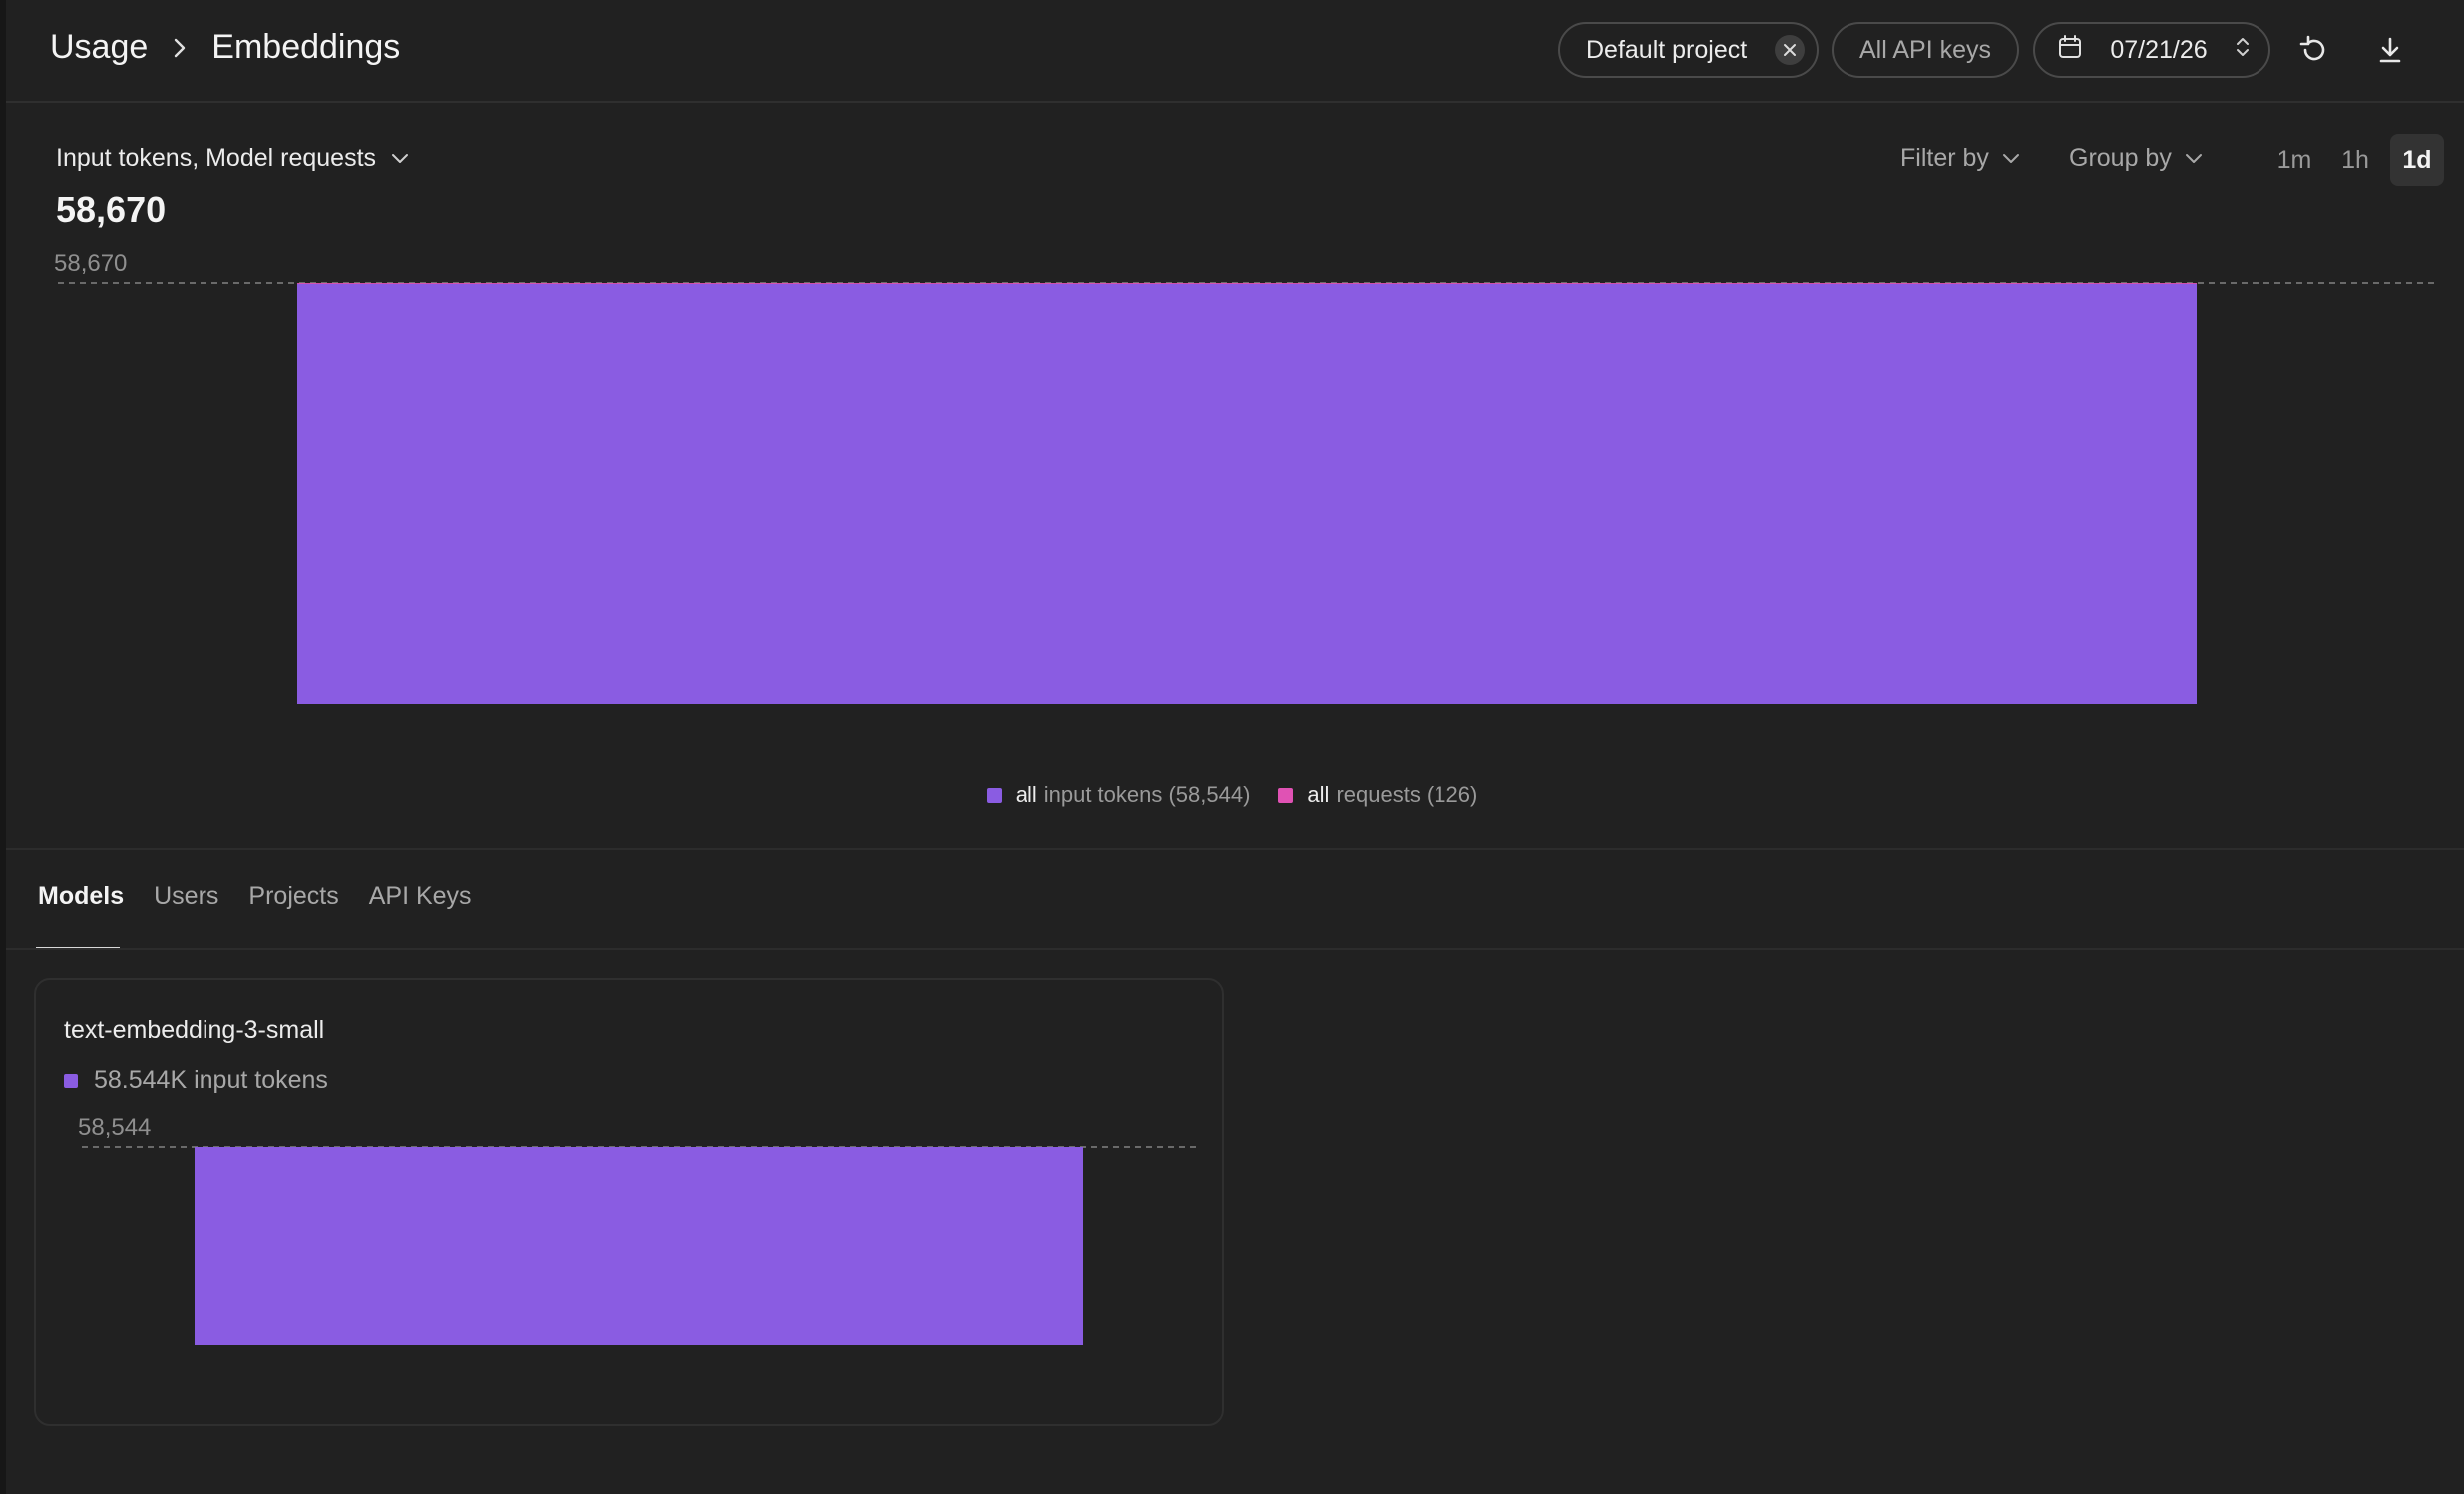  Describe the element at coordinates (420, 896) in the screenshot. I see `tab-api-keys: API Keys` at that location.